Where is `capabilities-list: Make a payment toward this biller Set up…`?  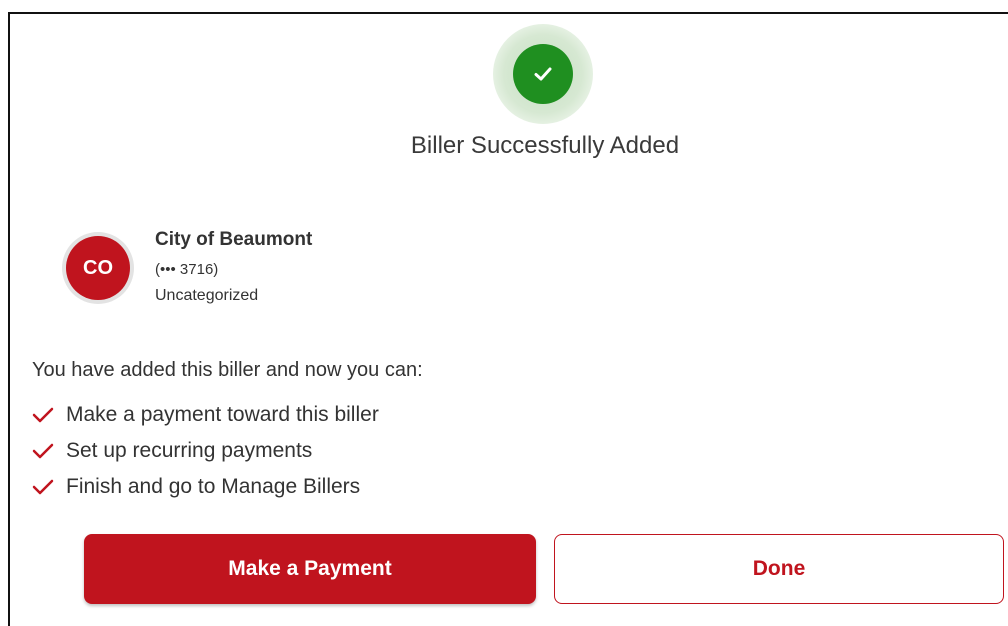
capabilities-list: Make a payment toward this biller Set up… is located at coordinates (205, 451).